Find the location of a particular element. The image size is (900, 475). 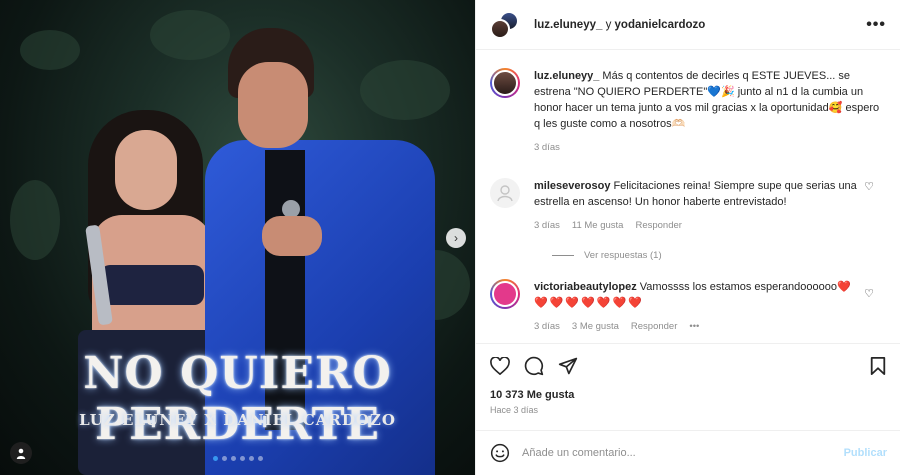

post-header: luz.eluneyy_ y yodanielcardozo ••• is located at coordinates (688, 25).